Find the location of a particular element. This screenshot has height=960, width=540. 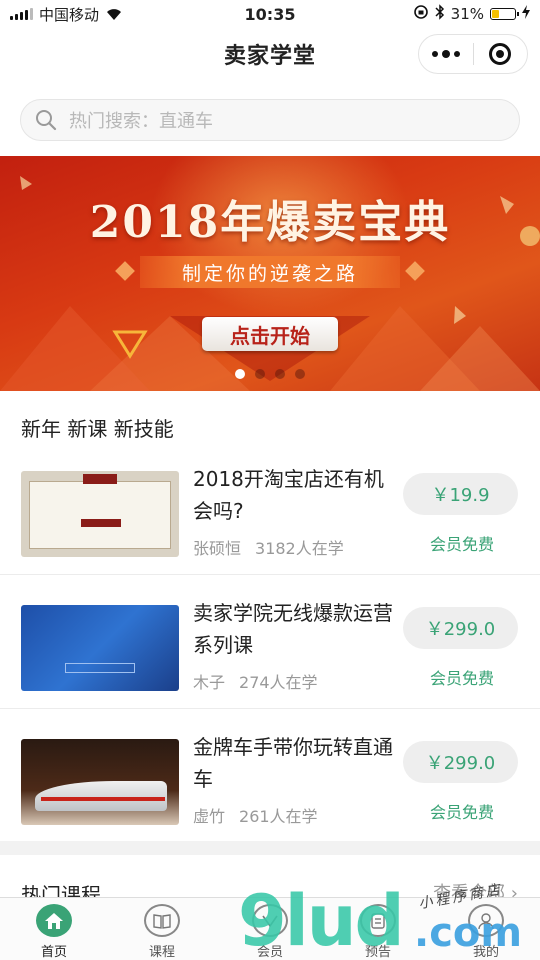

bluetooth-icon is located at coordinates (440, 14).